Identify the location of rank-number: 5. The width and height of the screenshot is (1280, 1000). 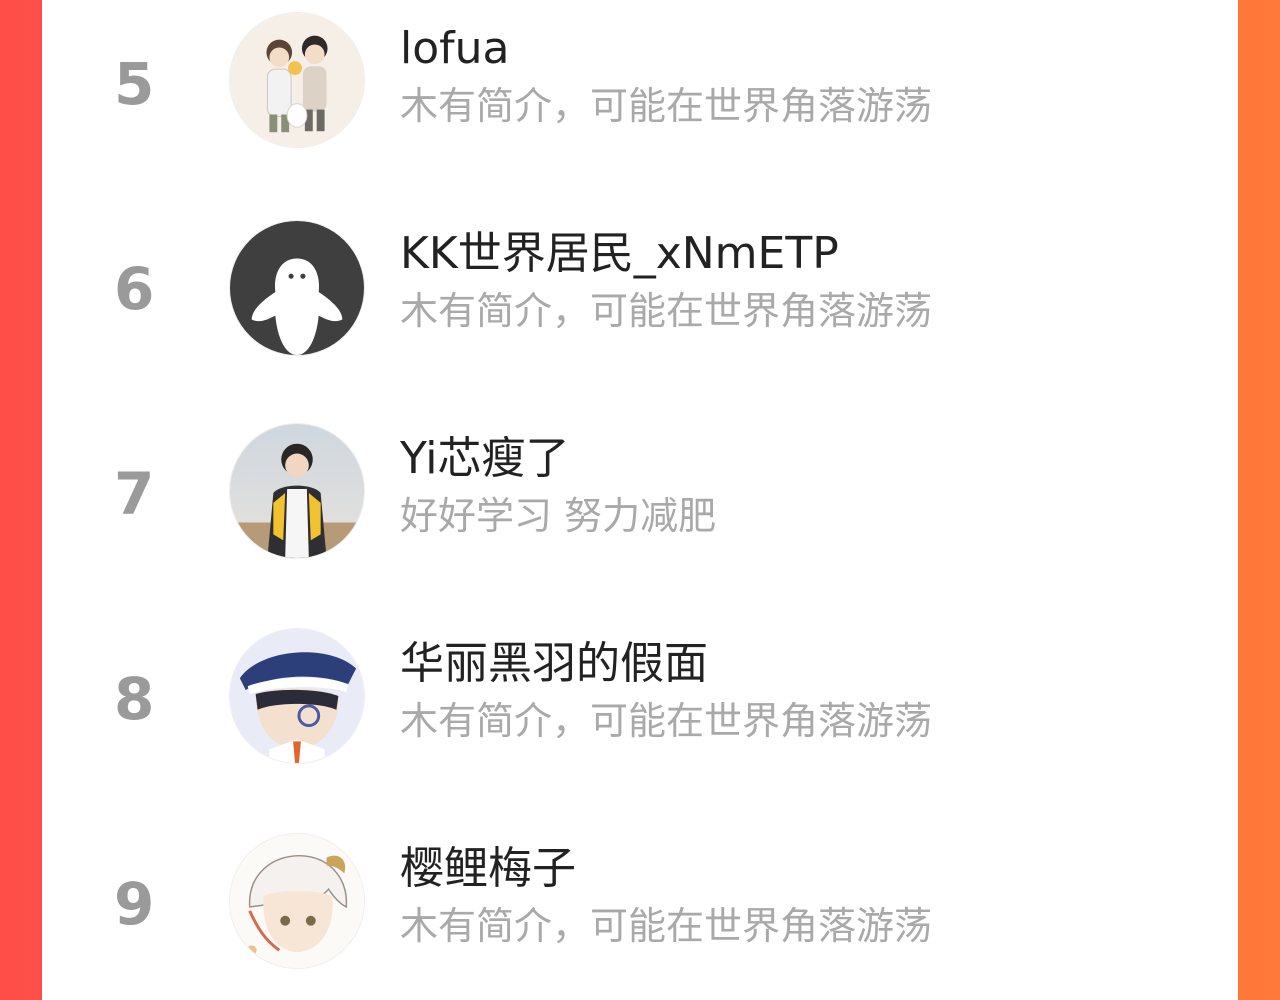
(134, 84).